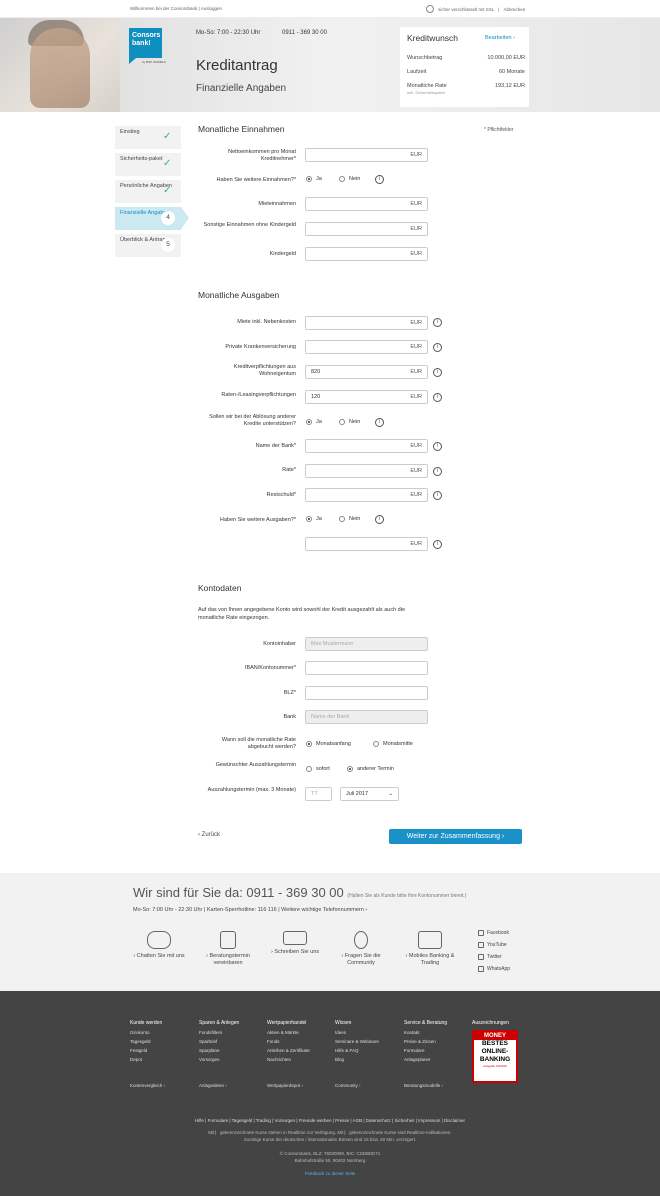 This screenshot has height=1196, width=660. Describe the element at coordinates (264, 370) in the screenshot. I see `kredit-label: Kreditverpflichtungen aus Wohneigentum` at that location.